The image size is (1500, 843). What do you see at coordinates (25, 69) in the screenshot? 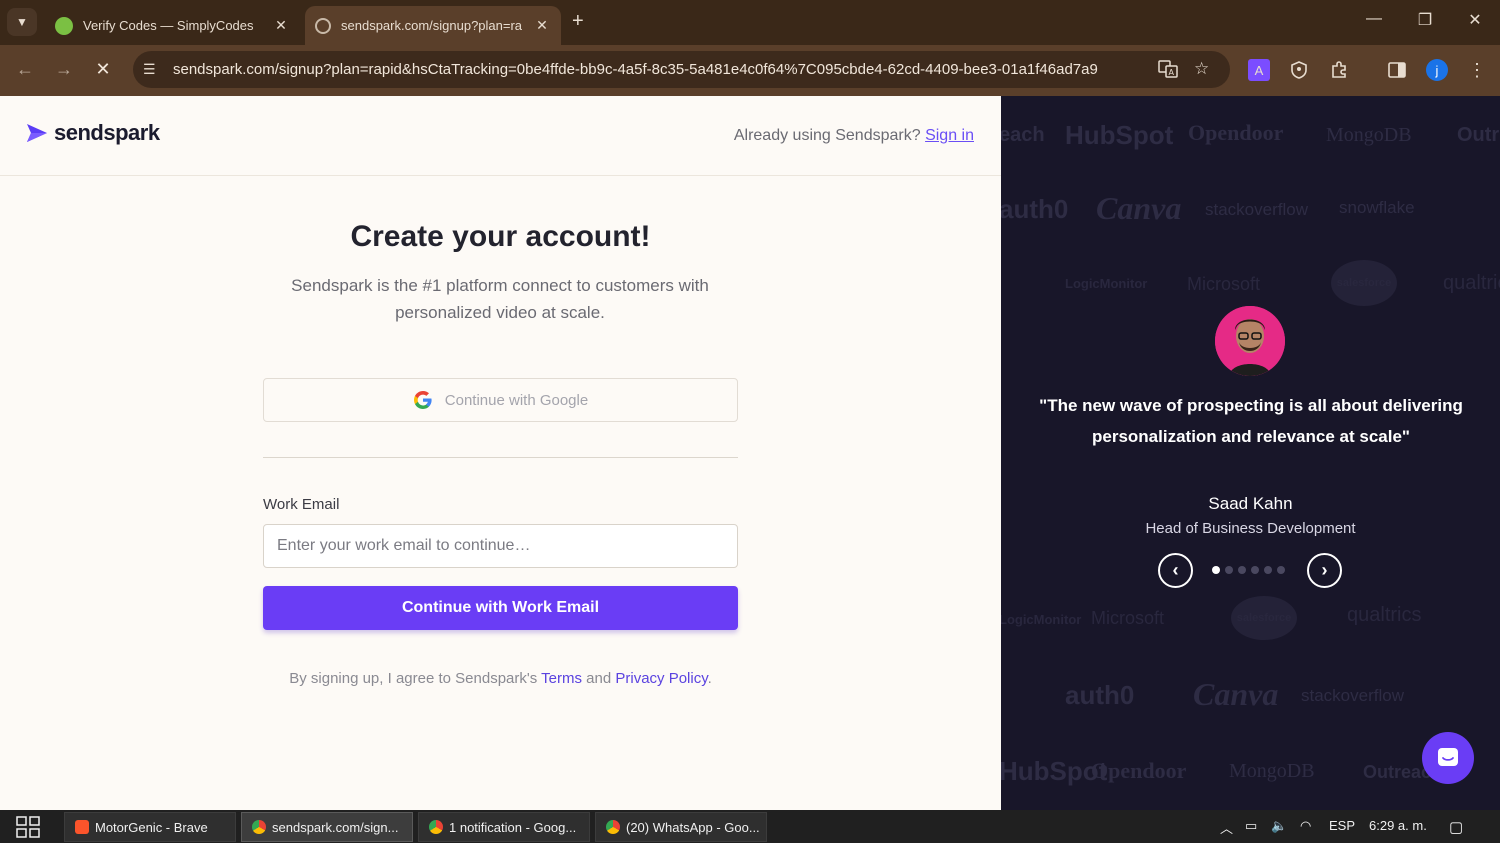
I see `back-arrow-icon: ←` at bounding box center [25, 69].